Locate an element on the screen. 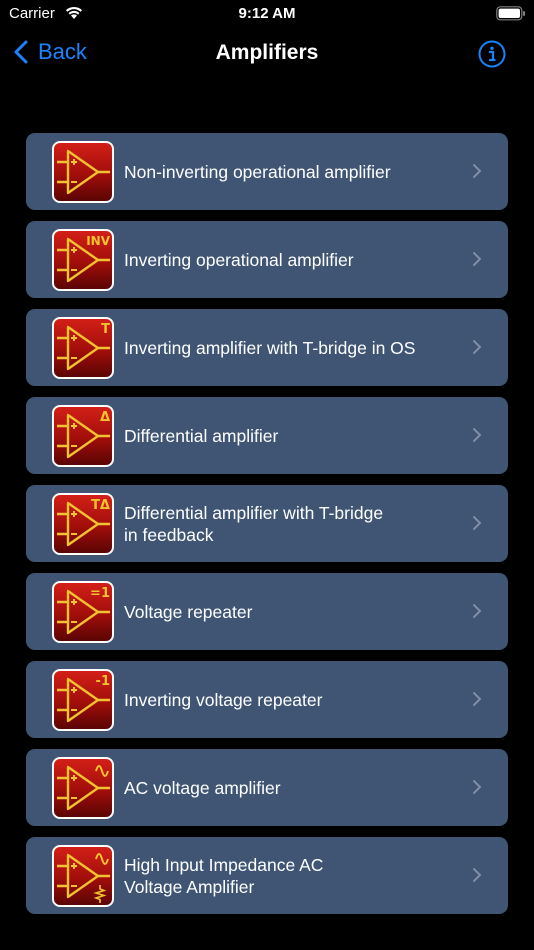 The image size is (534, 950). list-item-label: AC voltage amplifier is located at coordinates (202, 787).